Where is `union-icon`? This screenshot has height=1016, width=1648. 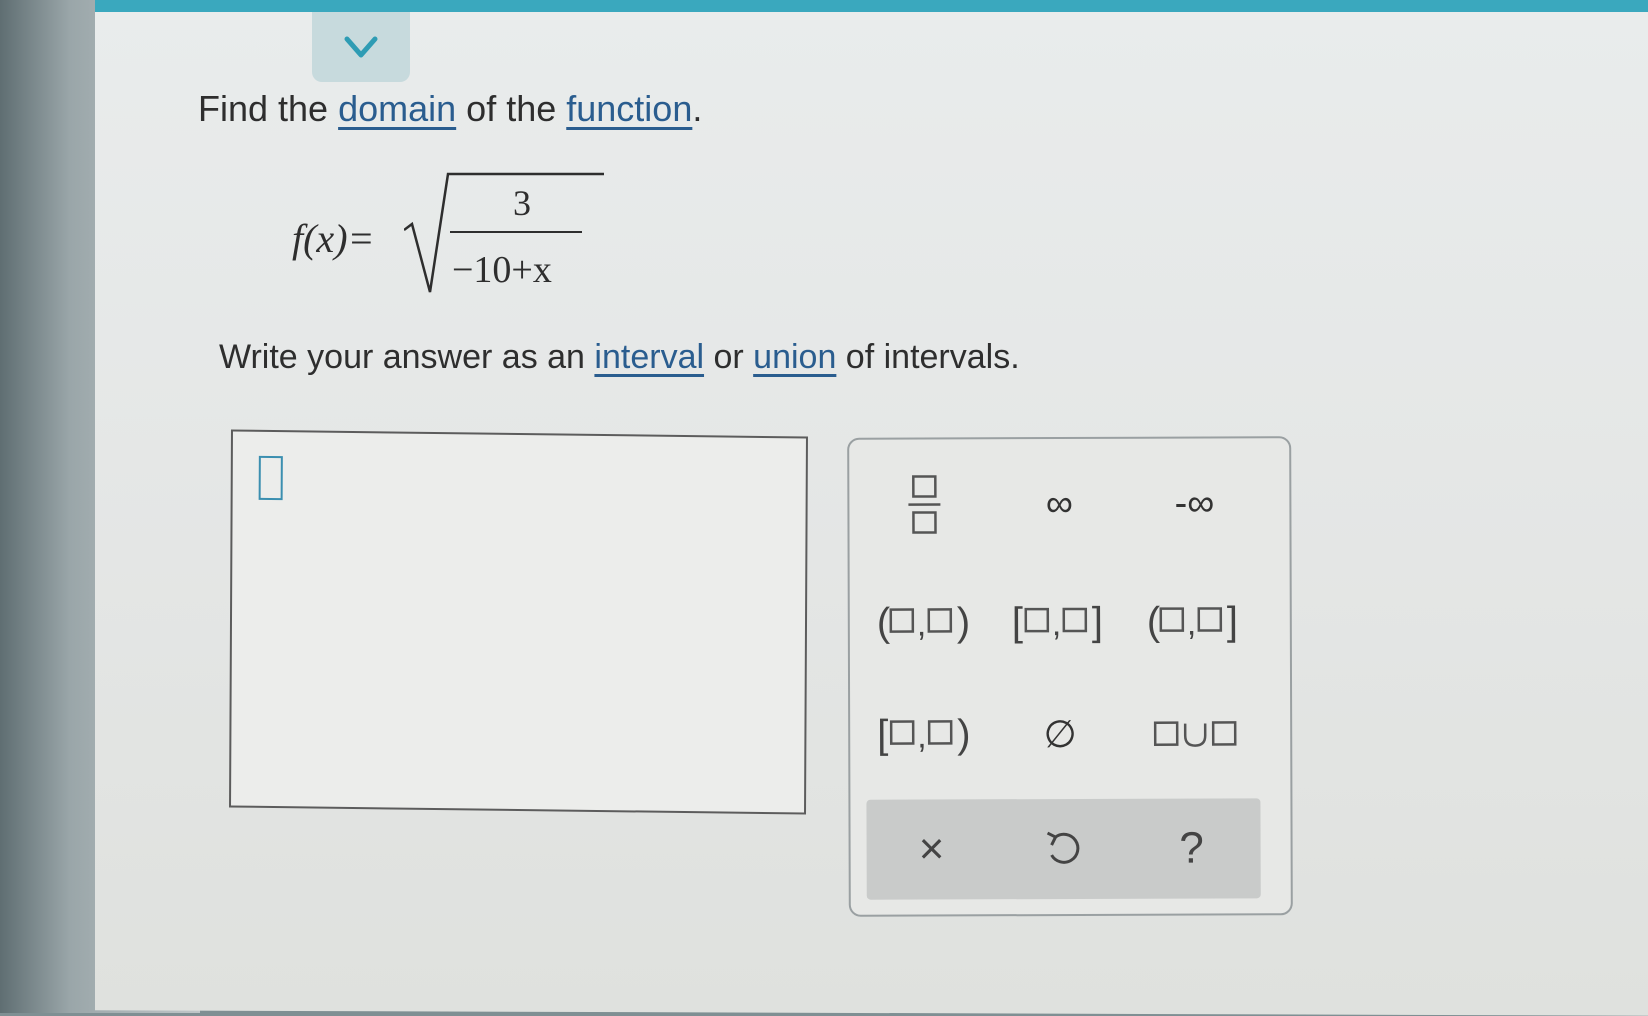 union-icon is located at coordinates (1195, 733).